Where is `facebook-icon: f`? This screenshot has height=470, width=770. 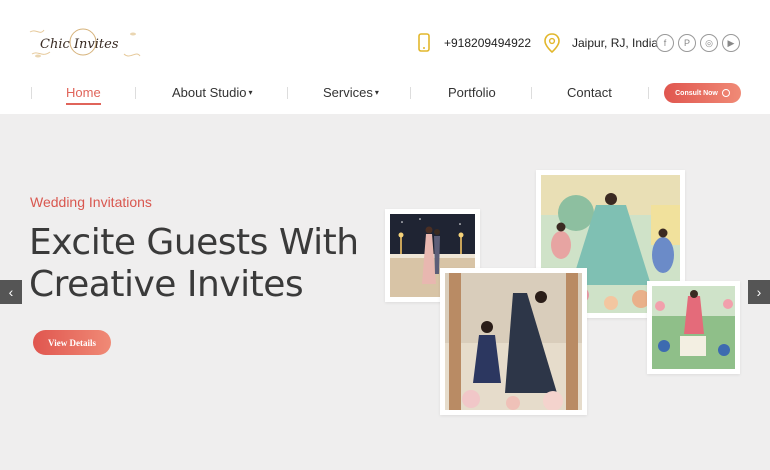 facebook-icon: f is located at coordinates (665, 43).